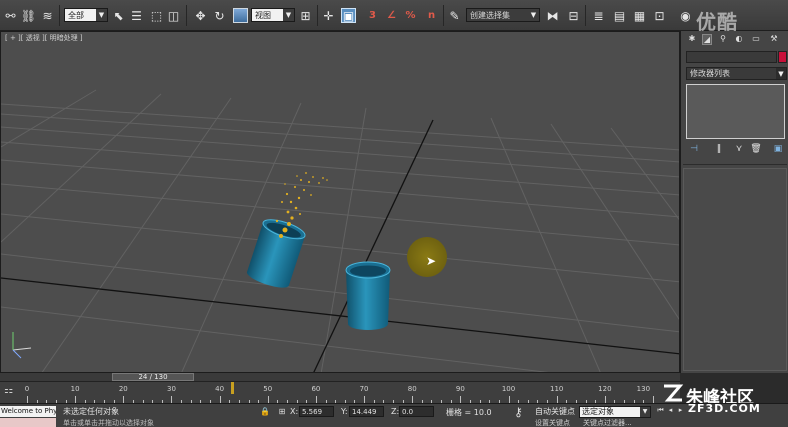 This screenshot has width=788, height=427. Describe the element at coordinates (171, 389) in the screenshot. I see `frame-tick-label: 30` at that location.